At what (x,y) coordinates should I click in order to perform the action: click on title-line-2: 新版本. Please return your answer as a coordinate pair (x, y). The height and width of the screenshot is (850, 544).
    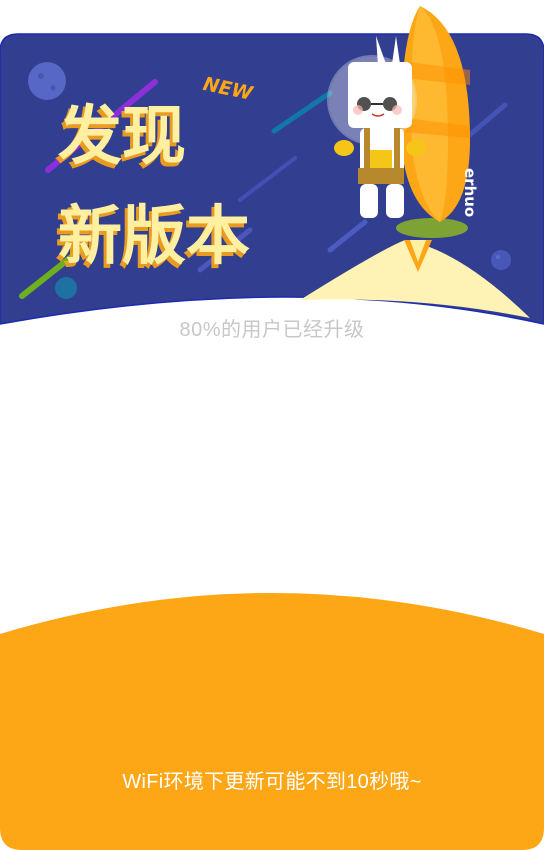
    Looking at the image, I should click on (154, 237).